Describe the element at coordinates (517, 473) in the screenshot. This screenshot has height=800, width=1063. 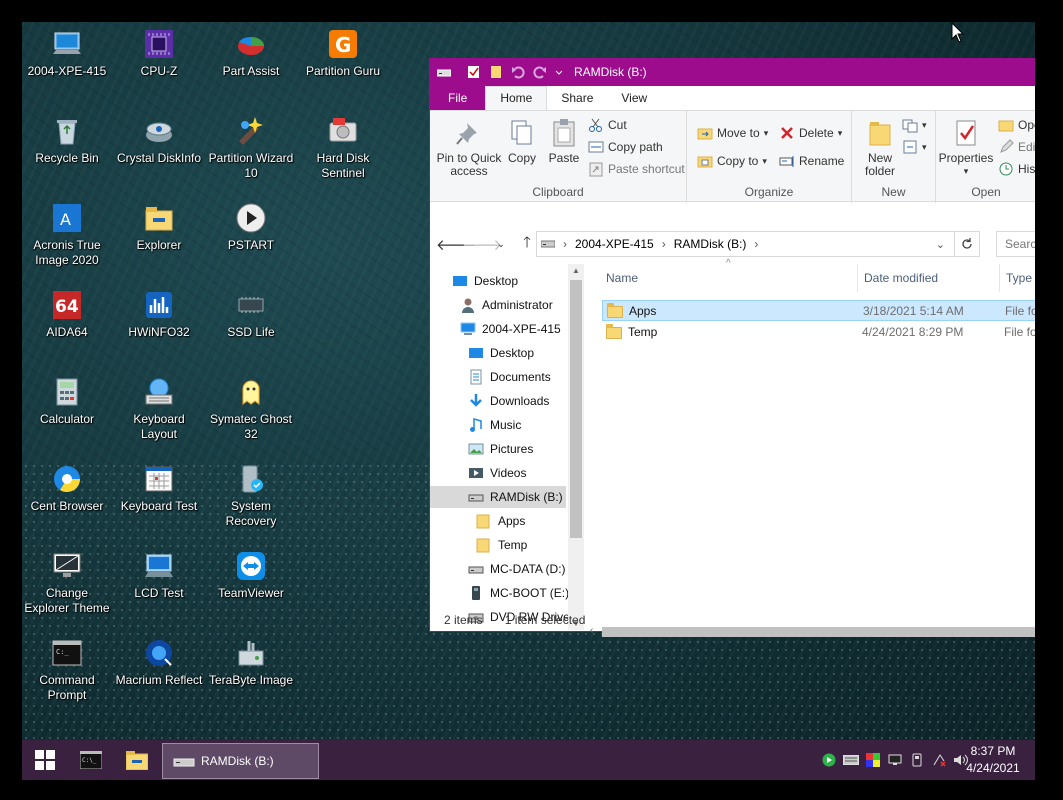
I see `nav-item: Videos` at that location.